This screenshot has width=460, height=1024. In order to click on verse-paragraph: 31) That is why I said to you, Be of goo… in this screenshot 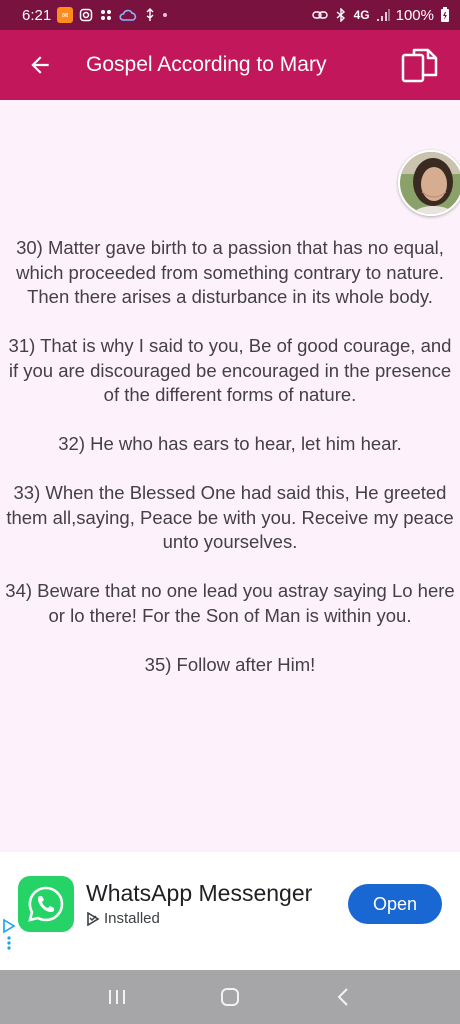, I will do `click(230, 370)`.